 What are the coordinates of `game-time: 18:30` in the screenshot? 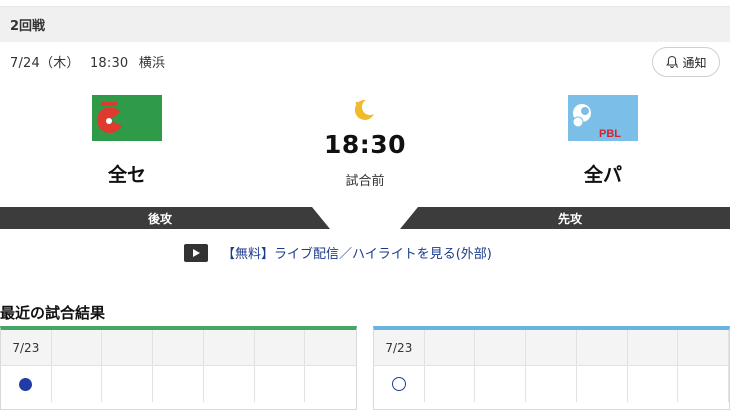 It's located at (109, 63).